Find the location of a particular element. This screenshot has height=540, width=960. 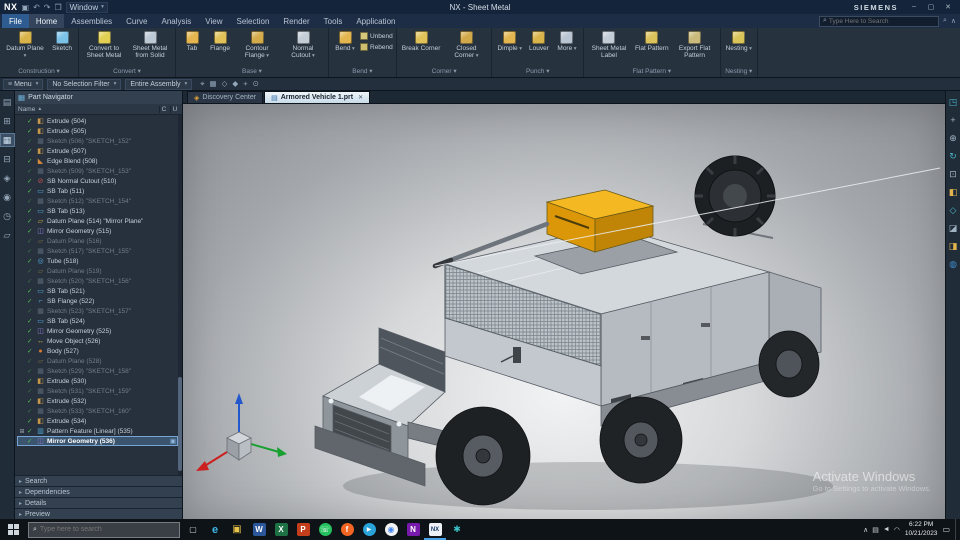

center-snap-icon: ⊙ is located at coordinates (256, 84).